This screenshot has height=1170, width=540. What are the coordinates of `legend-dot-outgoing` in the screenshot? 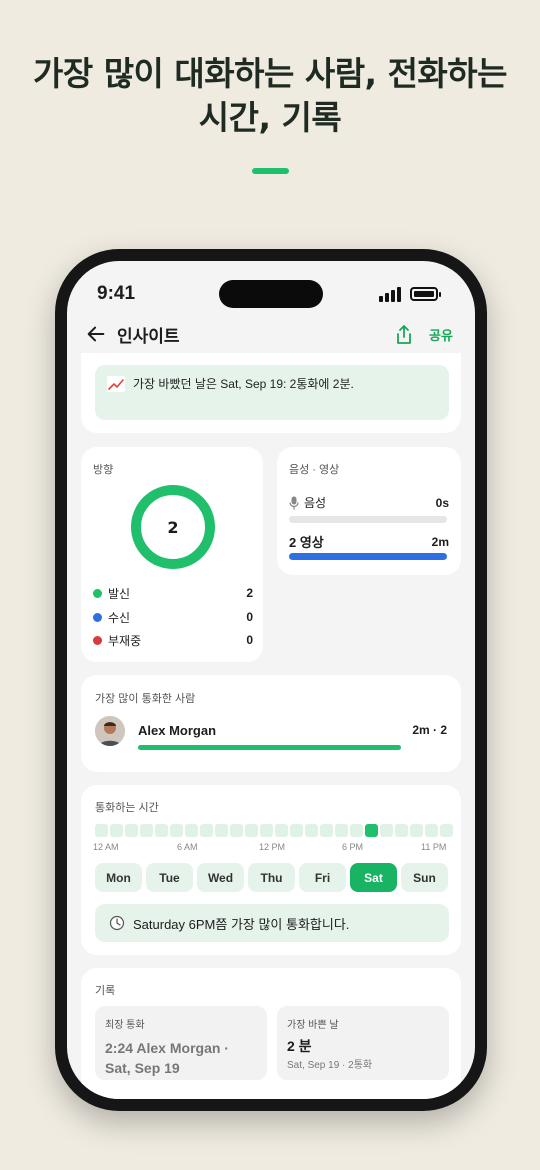 It's located at (97, 593).